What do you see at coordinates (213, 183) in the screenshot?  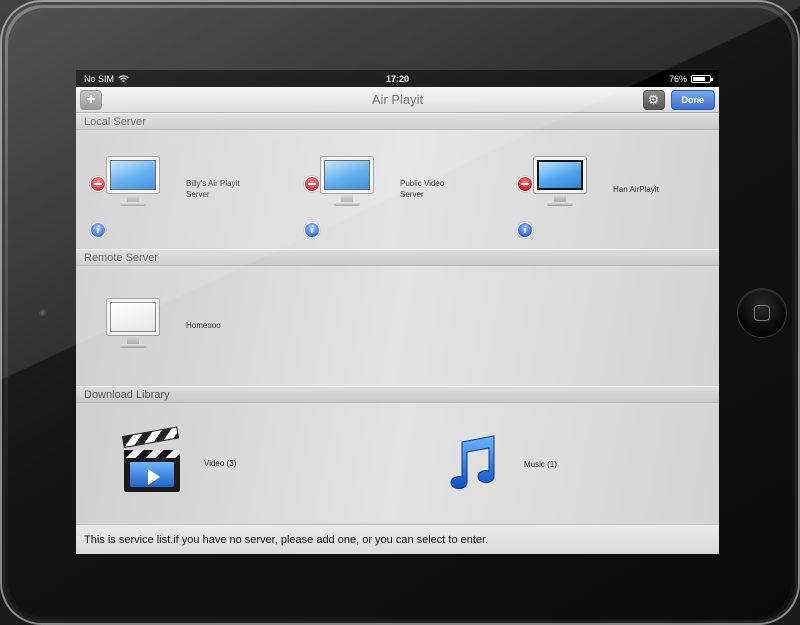 I see `server-name-line1: Billy's Air Playit` at bounding box center [213, 183].